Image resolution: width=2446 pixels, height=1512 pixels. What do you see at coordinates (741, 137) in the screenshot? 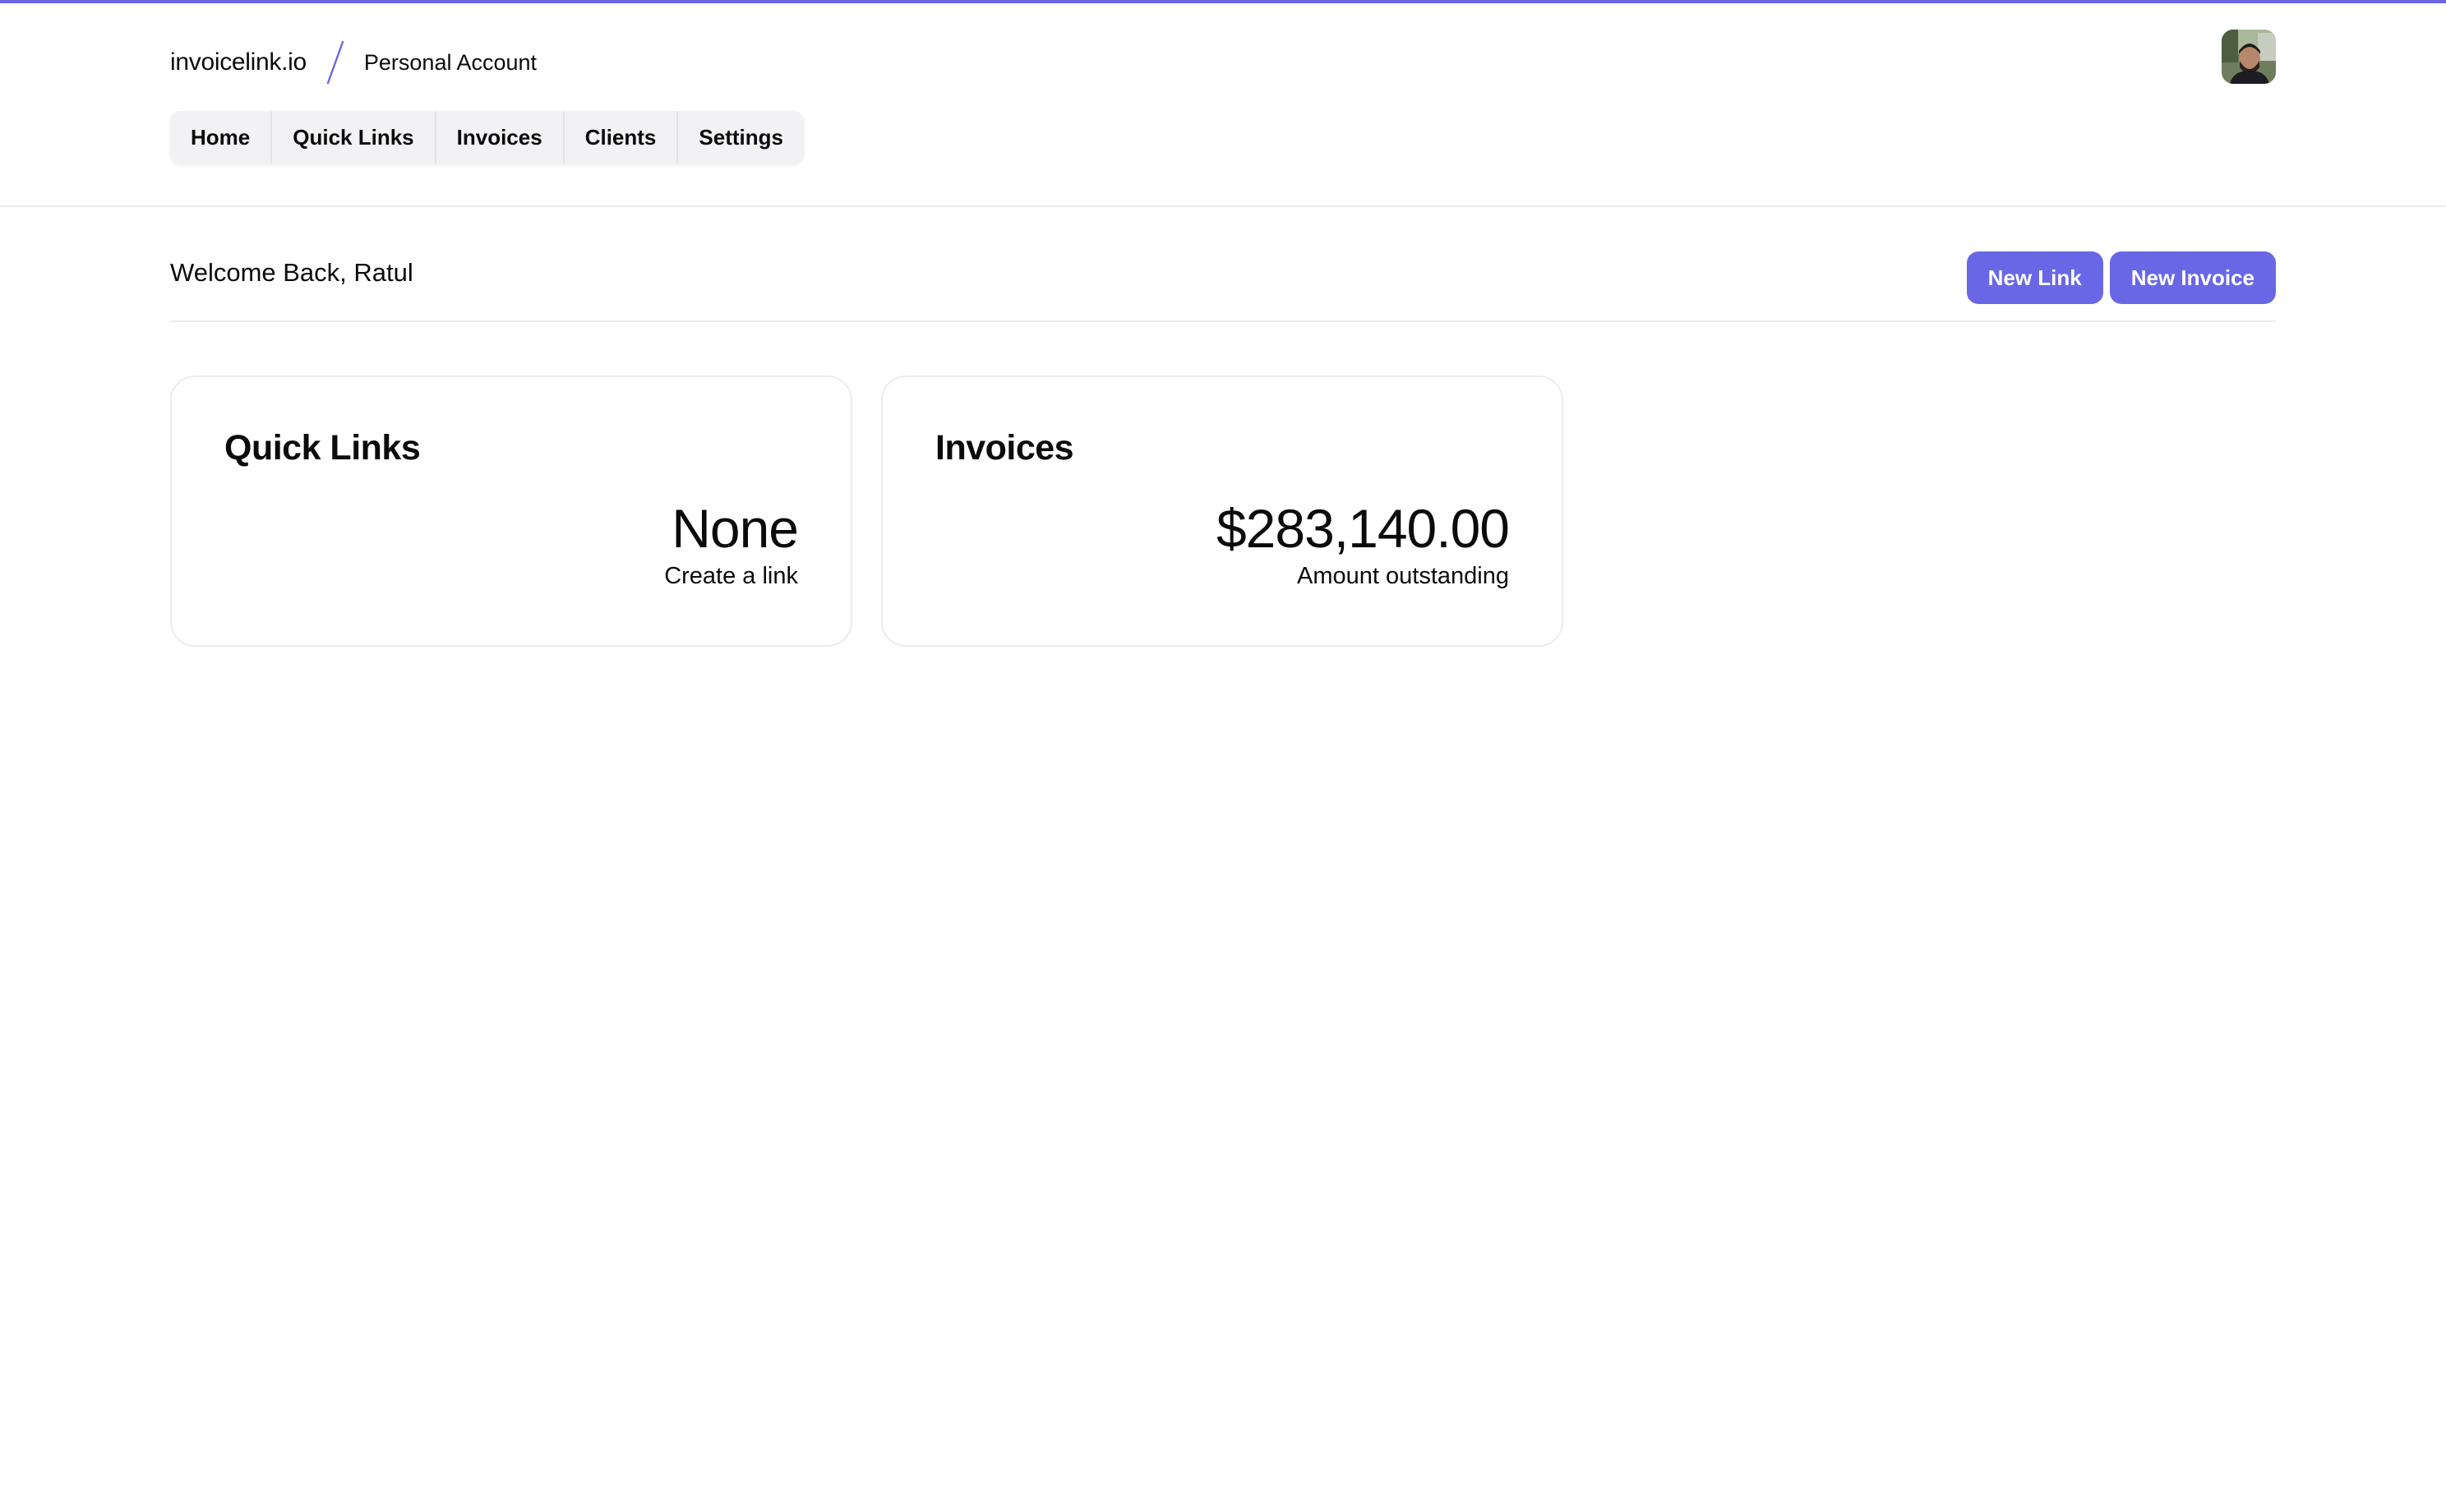
I see `nav-item-settings: Settings` at bounding box center [741, 137].